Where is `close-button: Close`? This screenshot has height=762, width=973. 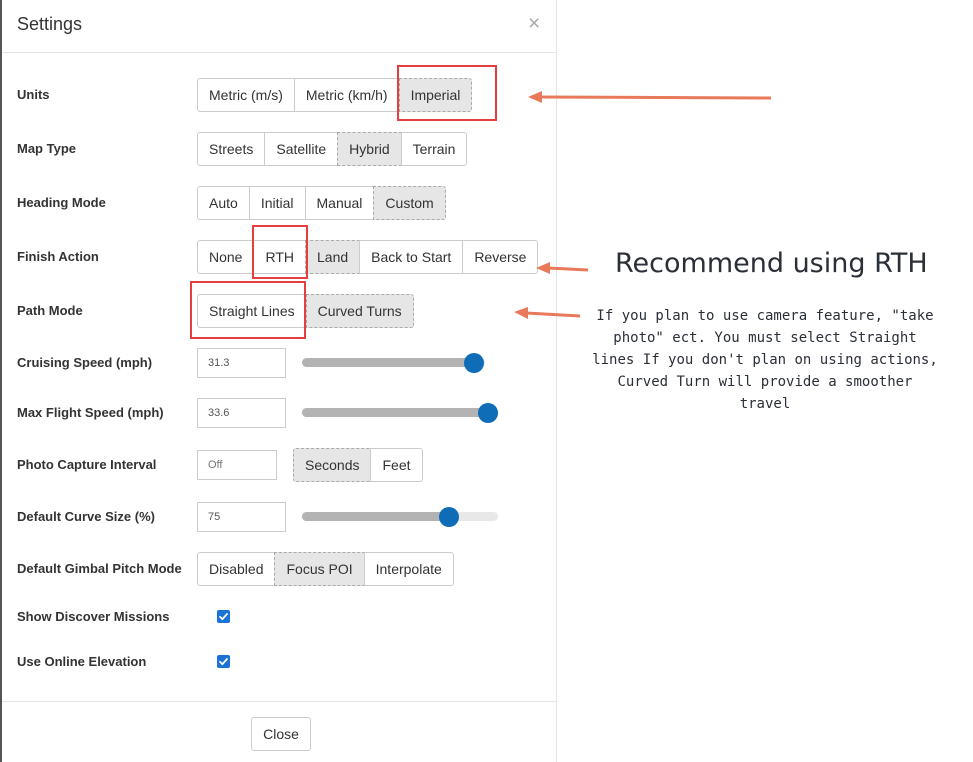
close-button: Close is located at coordinates (281, 734).